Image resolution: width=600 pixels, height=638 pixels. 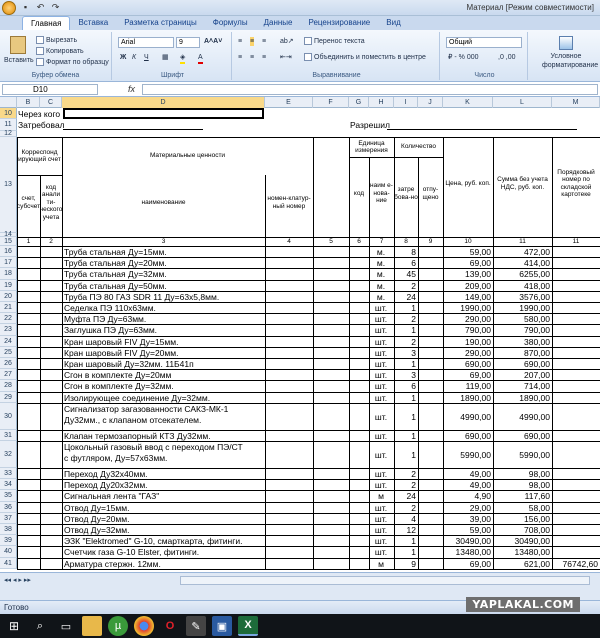 I want to click on row-header-17: 17, so click(x=8, y=263).